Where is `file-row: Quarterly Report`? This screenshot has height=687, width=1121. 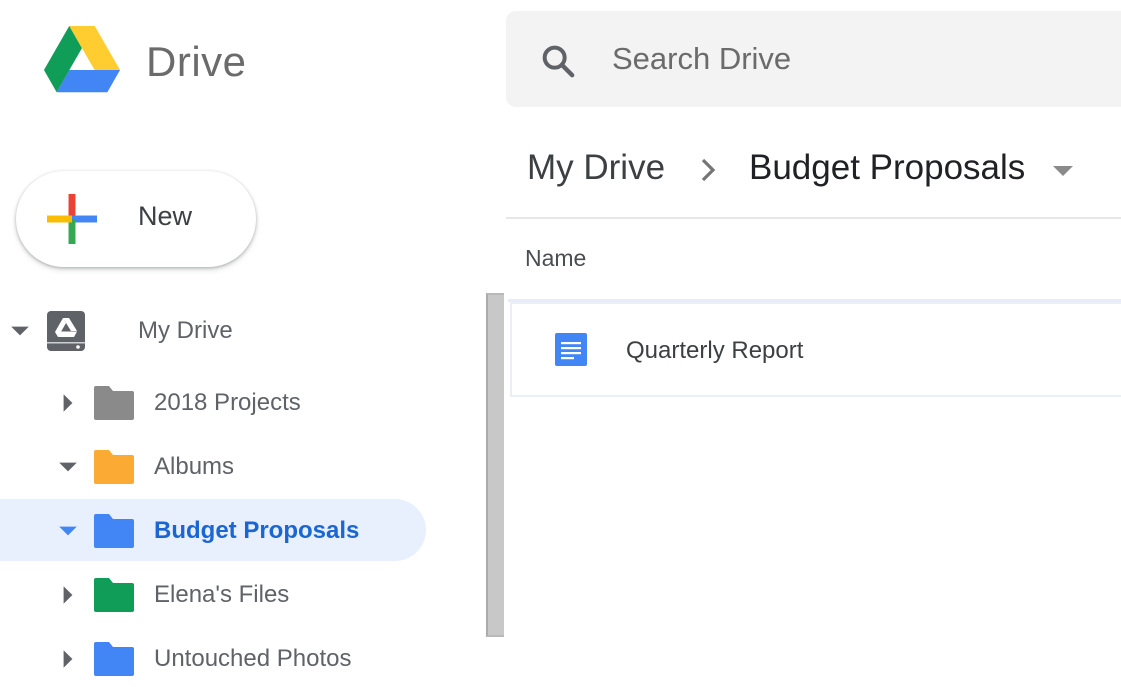
file-row: Quarterly Report is located at coordinates (815, 349).